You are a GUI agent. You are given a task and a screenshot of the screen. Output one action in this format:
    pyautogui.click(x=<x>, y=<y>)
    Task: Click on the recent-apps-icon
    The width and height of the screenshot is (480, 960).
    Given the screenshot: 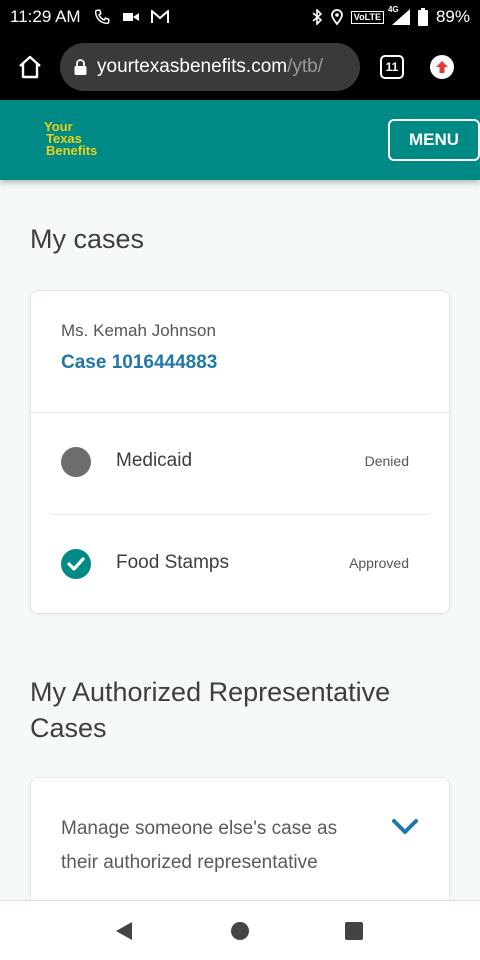 What is the action you would take?
    pyautogui.click(x=354, y=931)
    